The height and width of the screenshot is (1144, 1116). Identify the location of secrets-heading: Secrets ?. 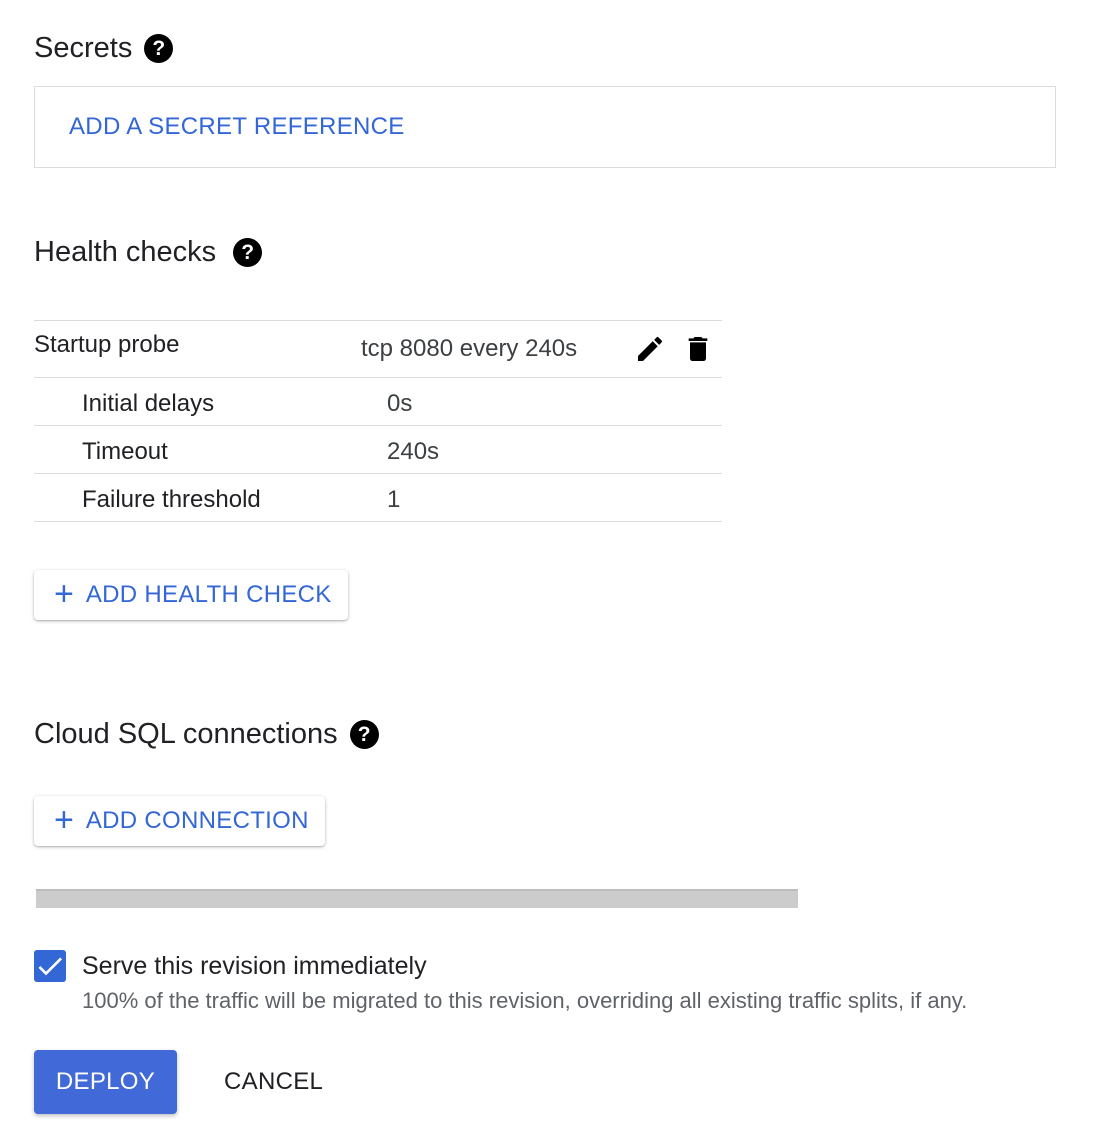
(104, 48).